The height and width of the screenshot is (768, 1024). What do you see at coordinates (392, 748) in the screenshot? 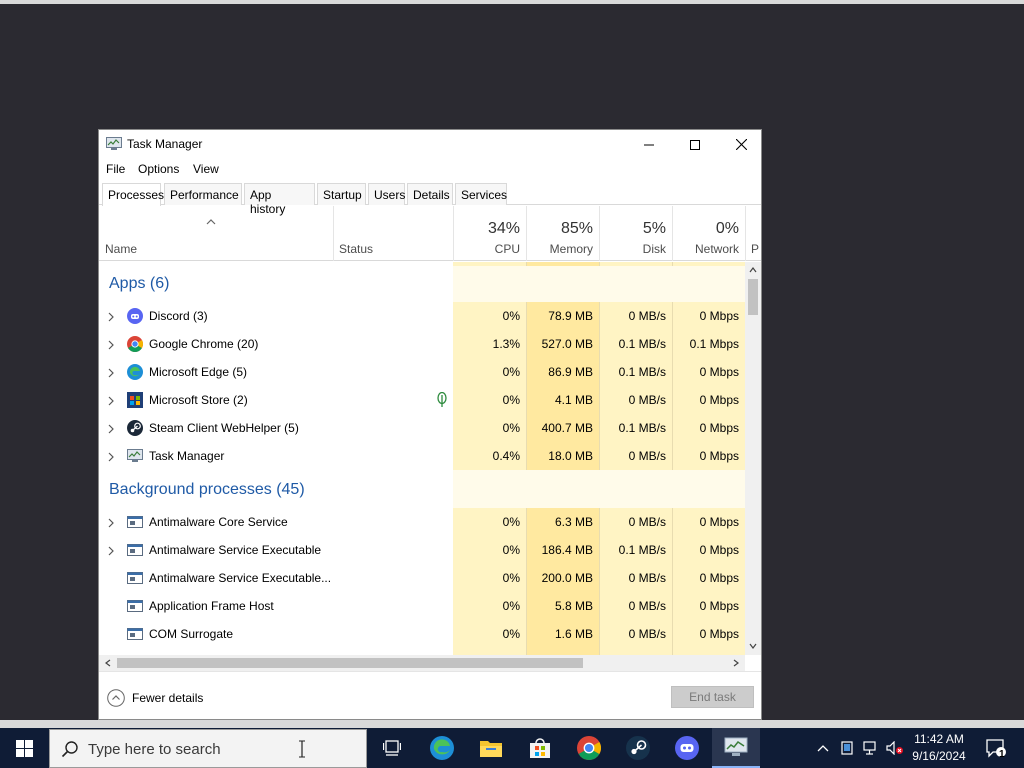
I see `task-view-icon` at bounding box center [392, 748].